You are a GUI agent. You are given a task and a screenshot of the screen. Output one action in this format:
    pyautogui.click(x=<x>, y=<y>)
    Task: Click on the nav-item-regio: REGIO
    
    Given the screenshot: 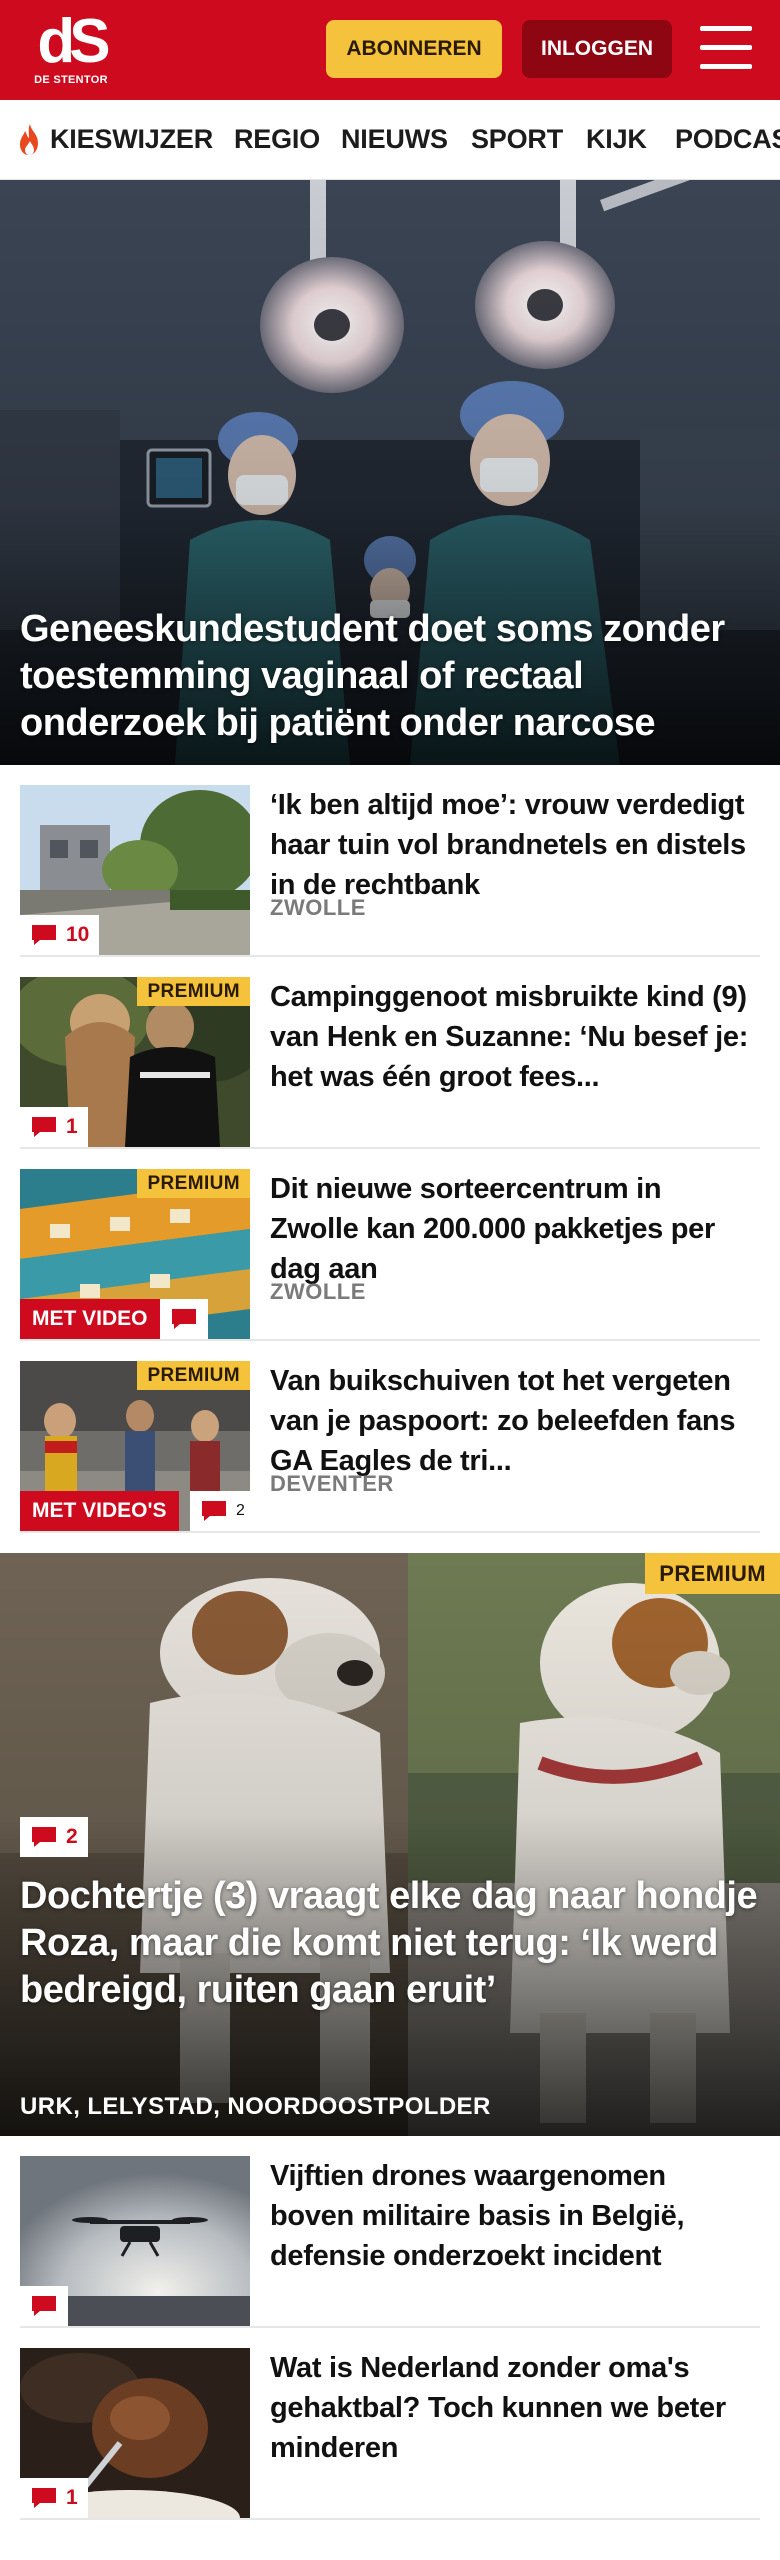 What is the action you would take?
    pyautogui.click(x=277, y=139)
    